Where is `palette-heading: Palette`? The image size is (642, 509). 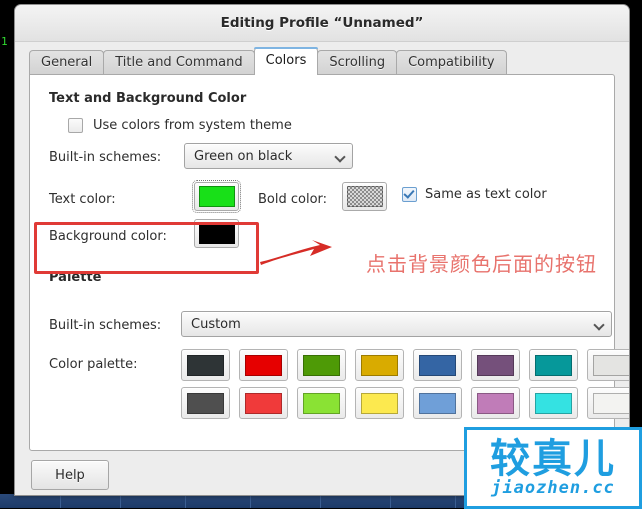 palette-heading: Palette is located at coordinates (75, 277).